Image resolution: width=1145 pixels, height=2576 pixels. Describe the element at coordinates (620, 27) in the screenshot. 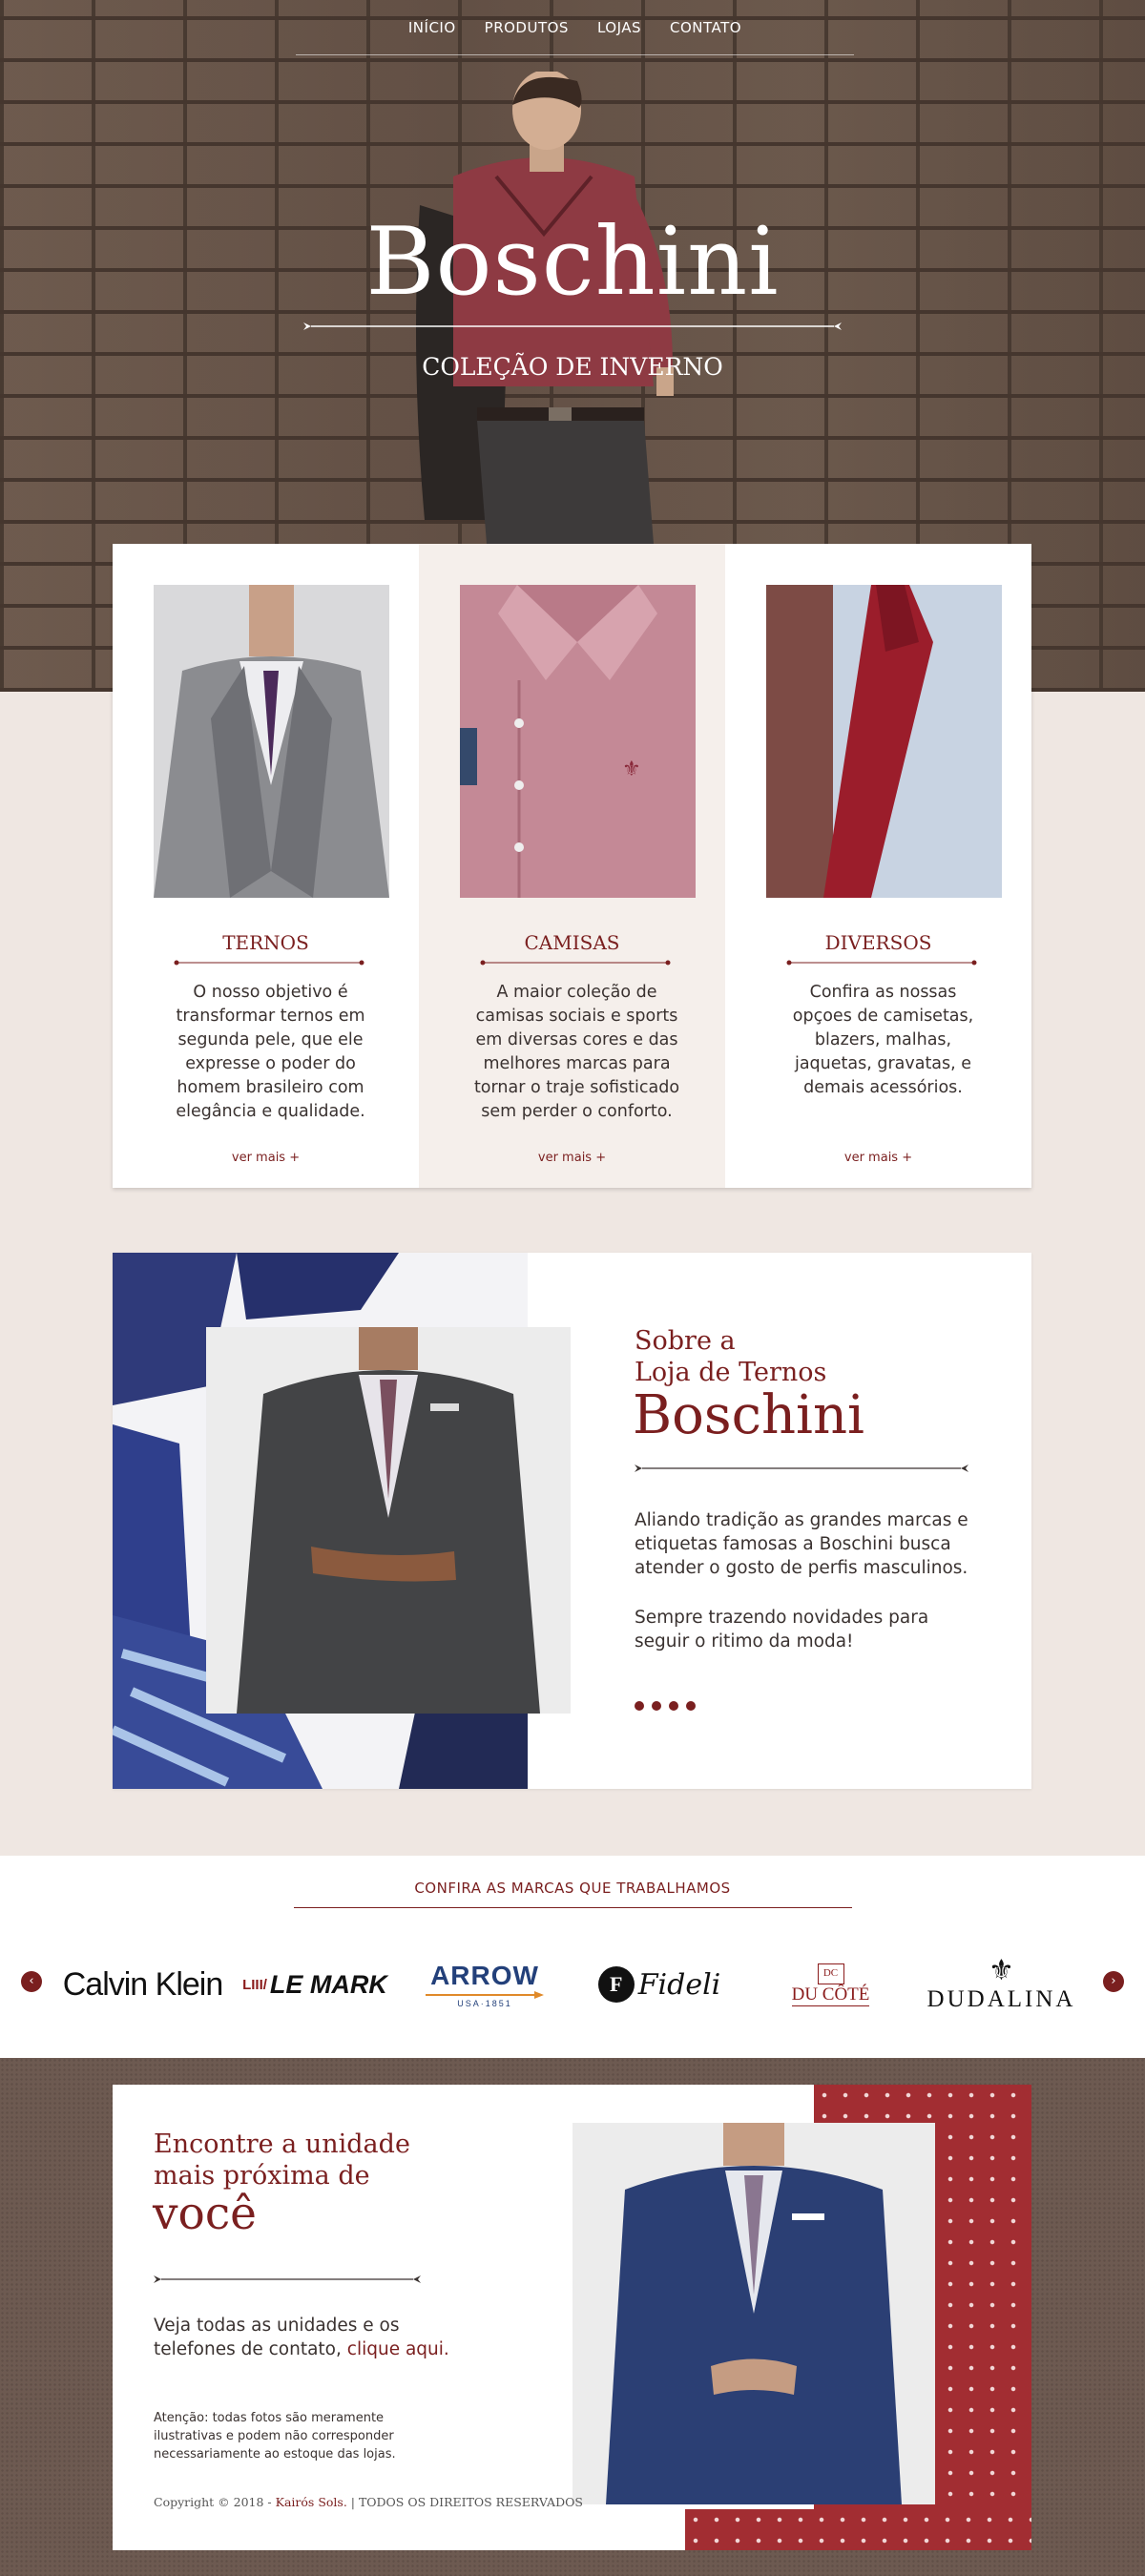

I see `nav-item-lojas: LOJAS` at that location.